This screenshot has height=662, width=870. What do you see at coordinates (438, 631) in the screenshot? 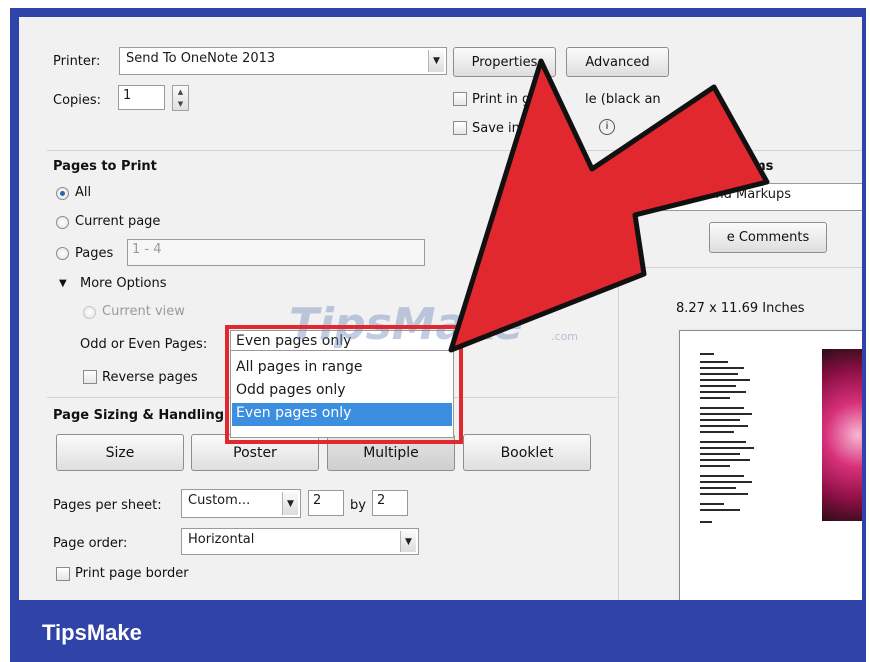
I see `footer-bar: TipsMake` at bounding box center [438, 631].